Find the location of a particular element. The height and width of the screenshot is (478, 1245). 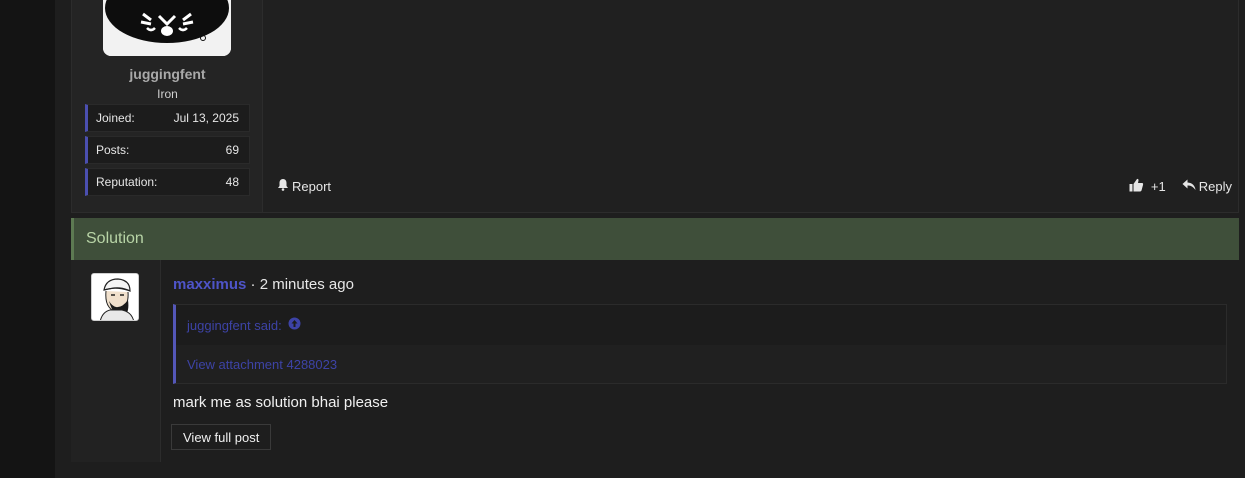

stat-reputation: Reputation: 48 is located at coordinates (167, 182).